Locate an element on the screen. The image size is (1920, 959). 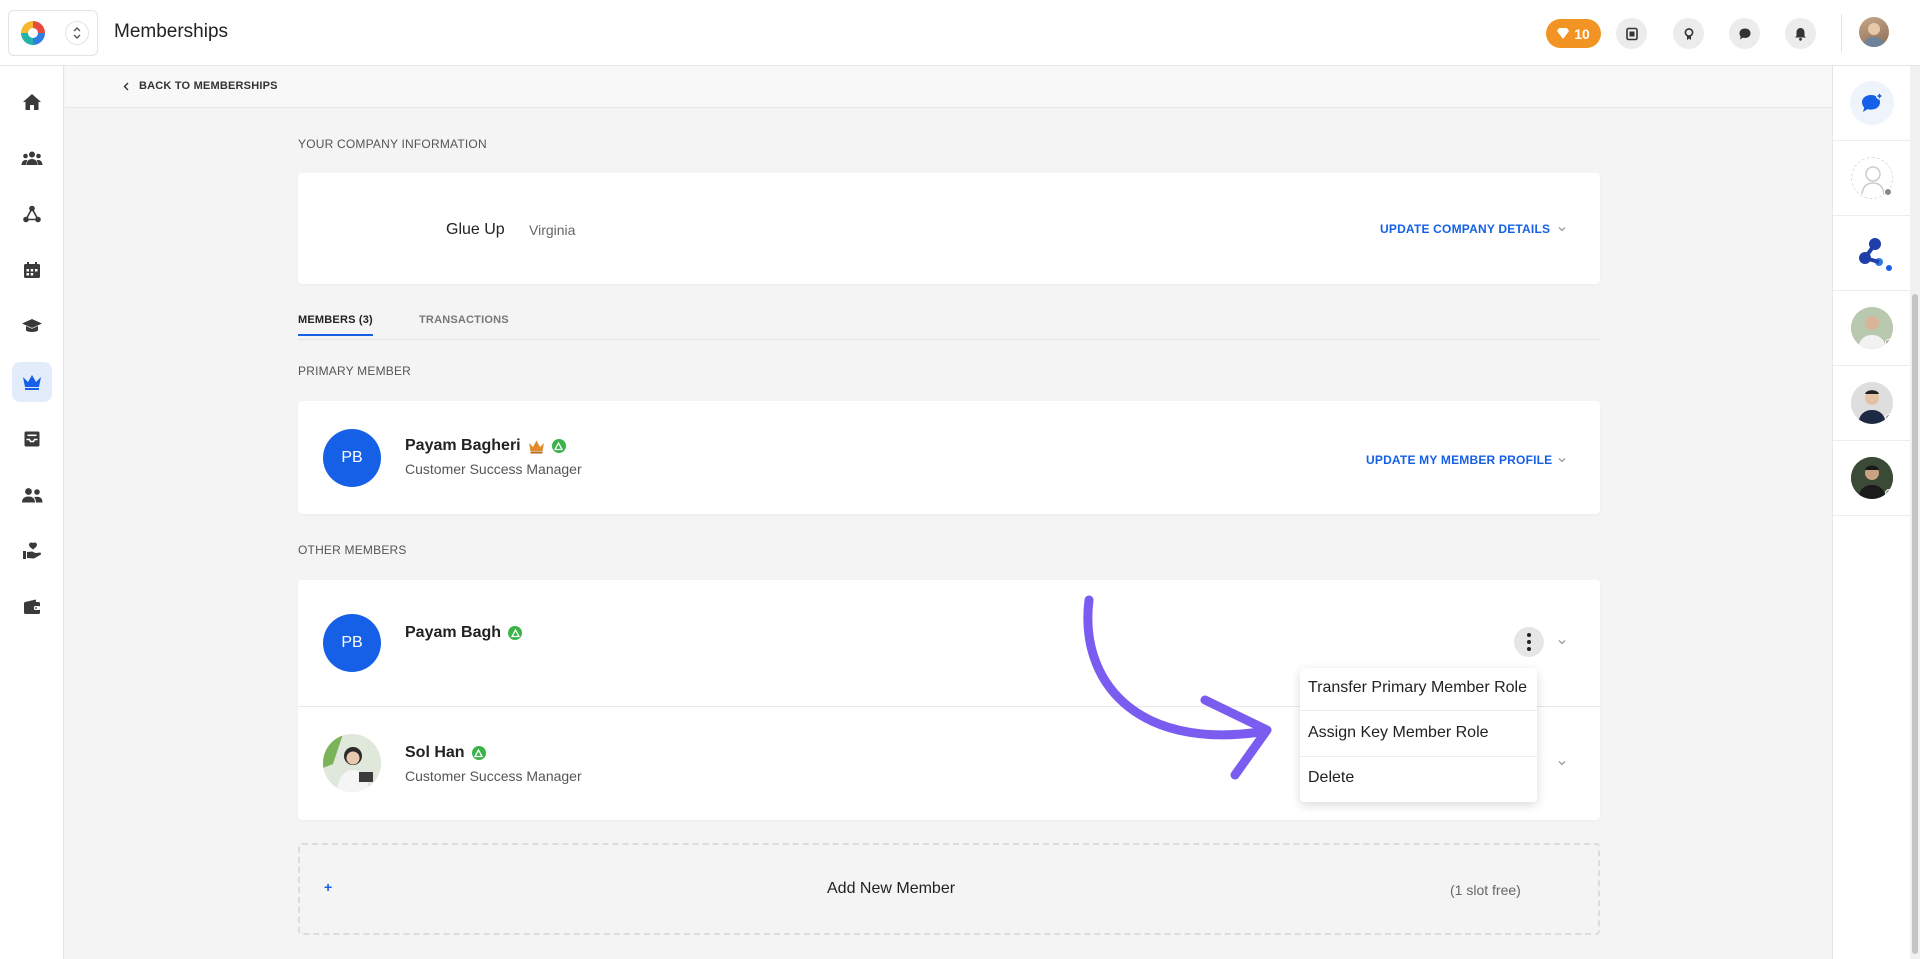
plus-icon: + is located at coordinates (328, 887).